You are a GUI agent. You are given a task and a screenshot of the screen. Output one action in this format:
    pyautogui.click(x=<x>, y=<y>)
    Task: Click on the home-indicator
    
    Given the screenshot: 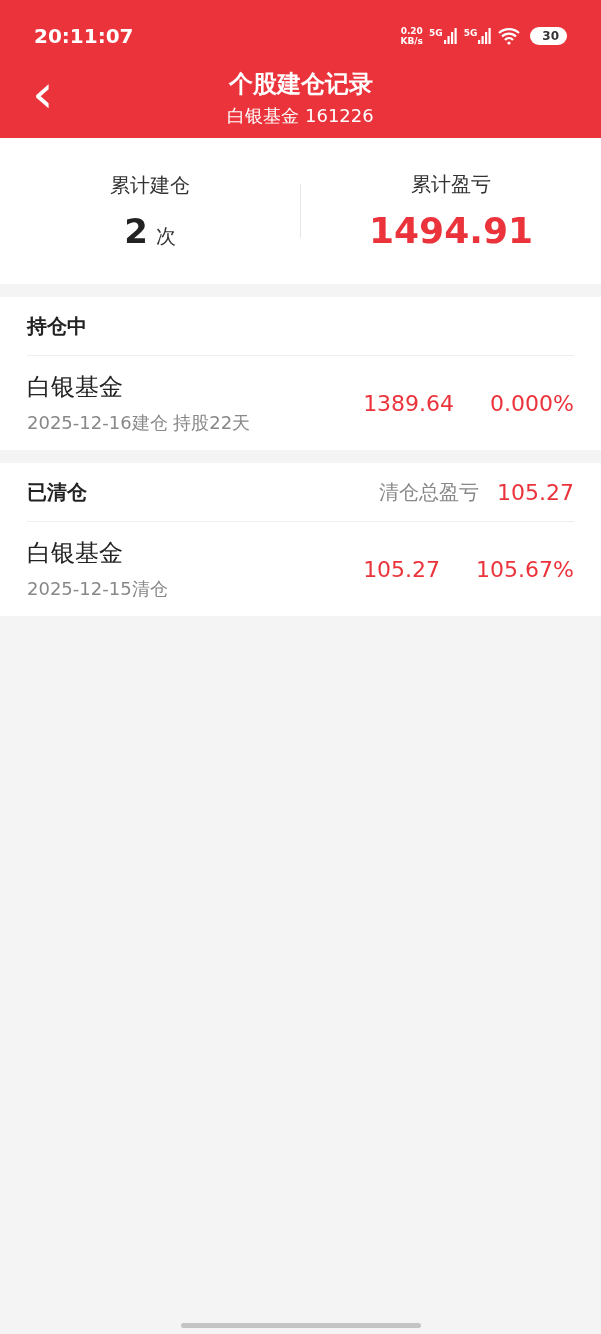 What is the action you would take?
    pyautogui.click(x=300, y=1325)
    